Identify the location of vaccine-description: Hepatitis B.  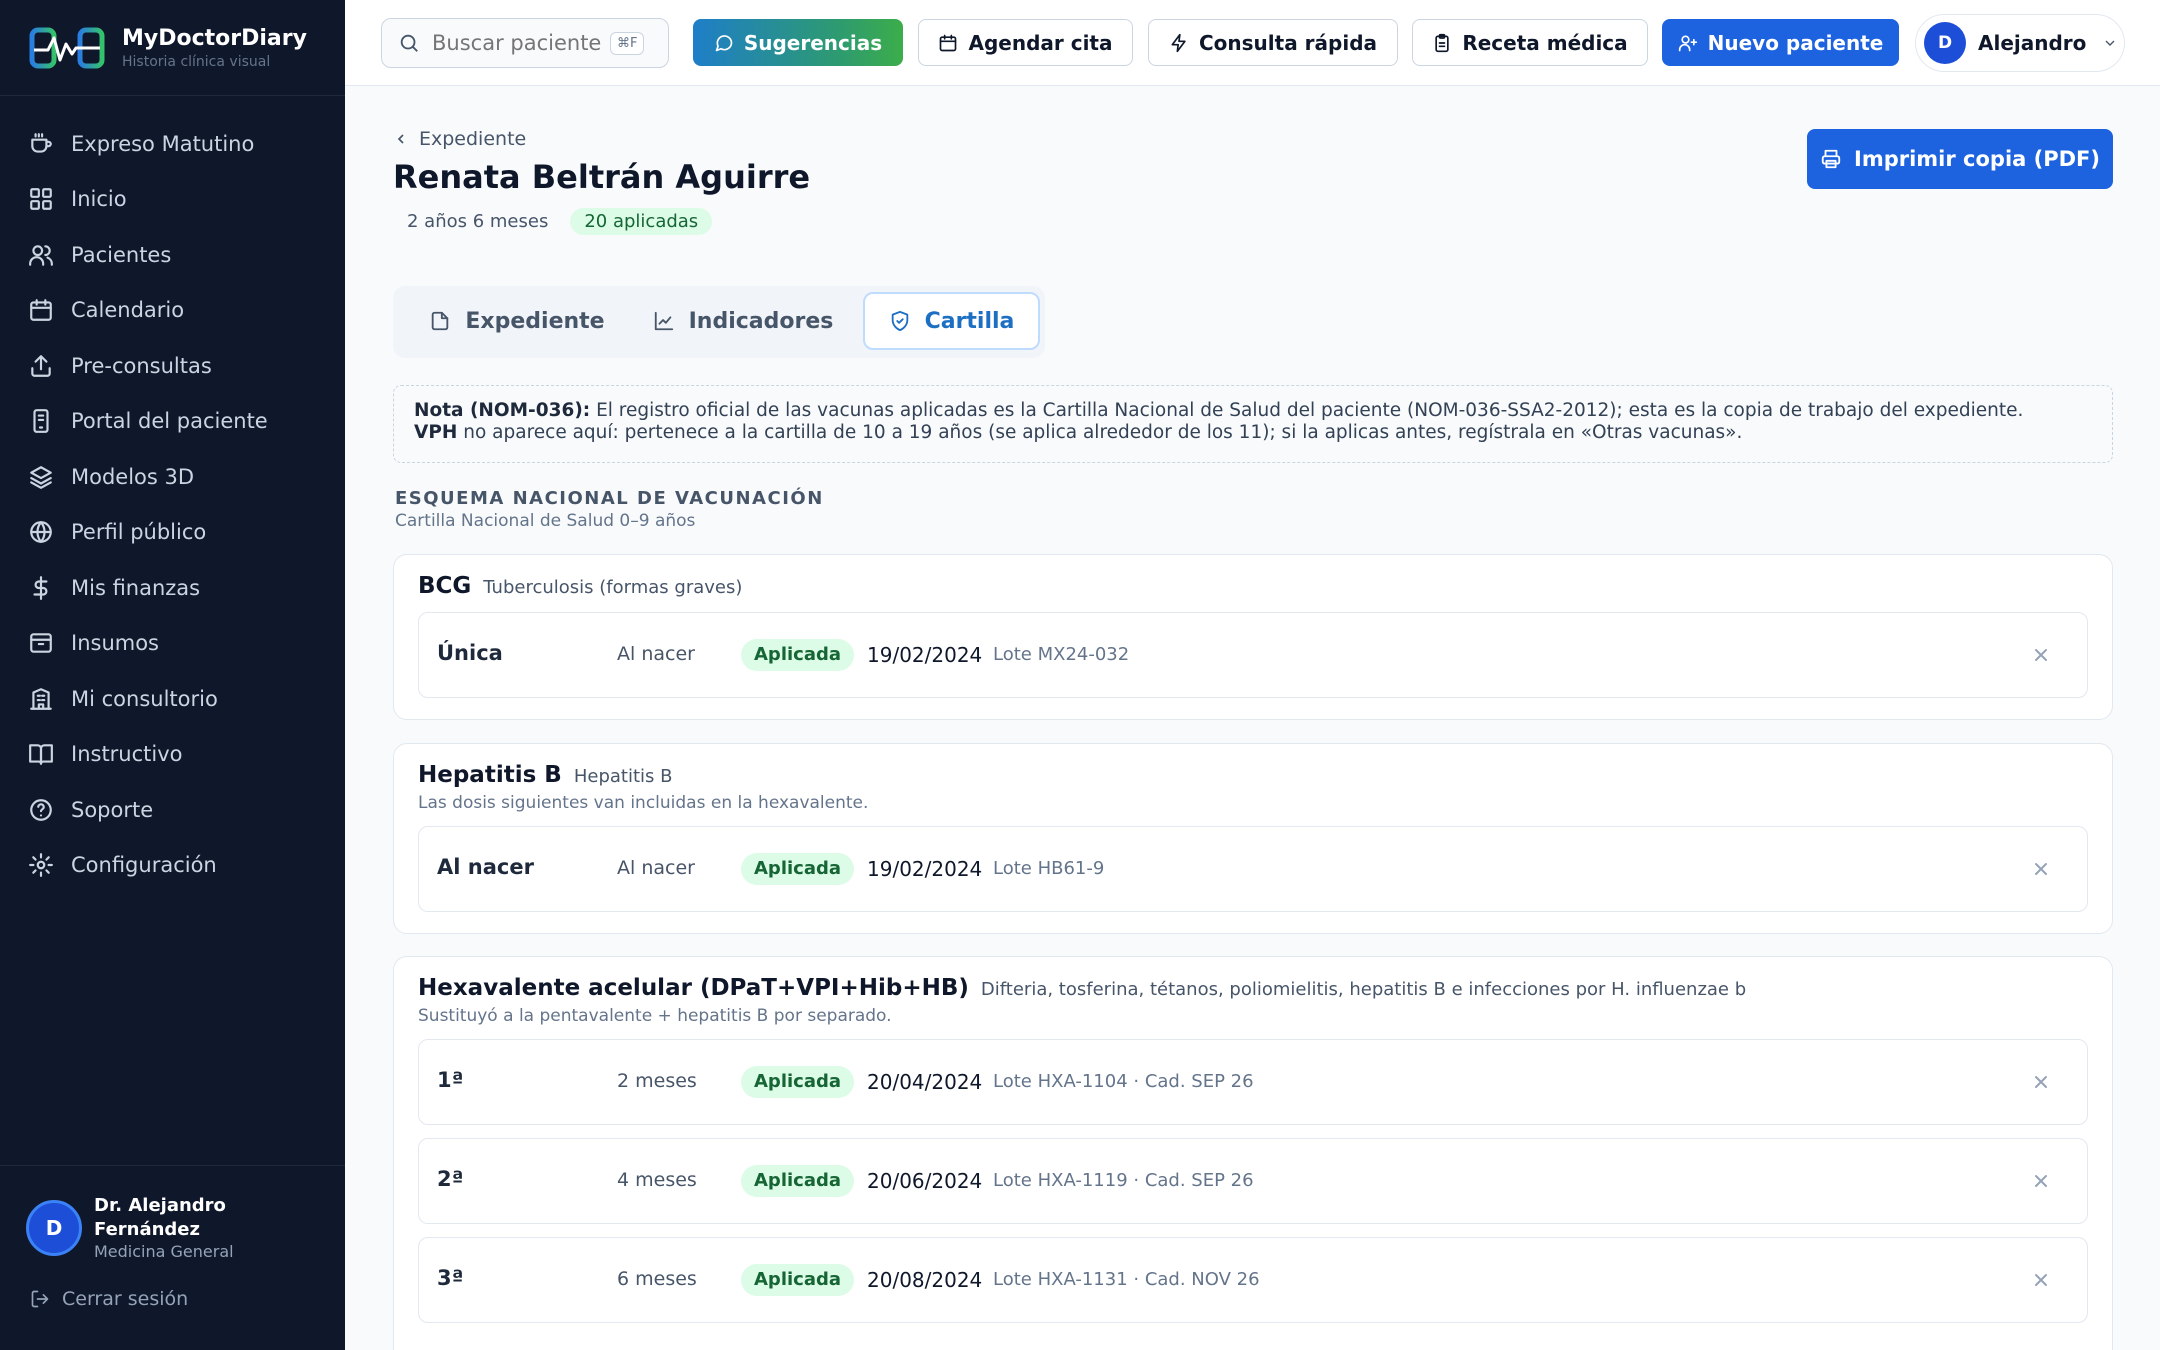
(623, 776).